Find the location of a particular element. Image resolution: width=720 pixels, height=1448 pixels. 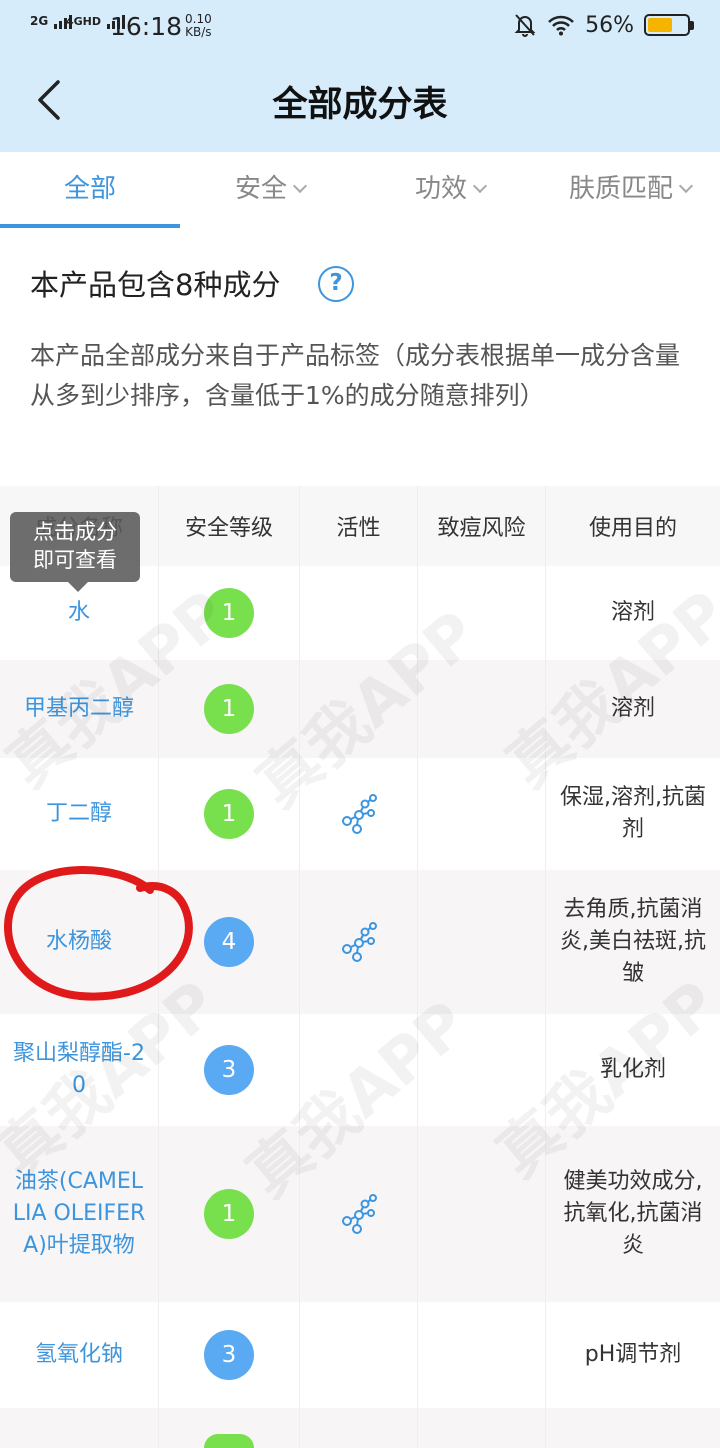

table-row: 氢氧化钠 3 pH调节剂 is located at coordinates (360, 1355).